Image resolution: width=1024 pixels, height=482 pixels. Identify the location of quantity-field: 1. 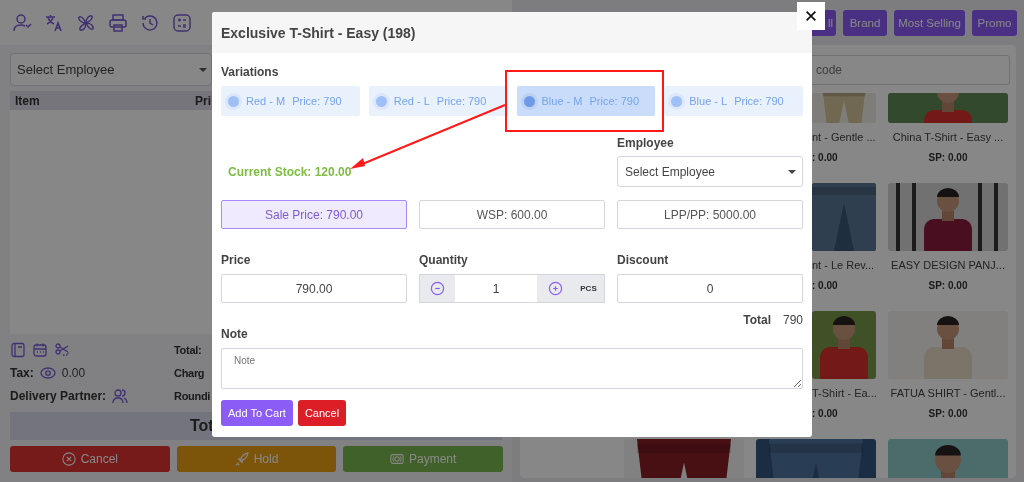
(496, 288).